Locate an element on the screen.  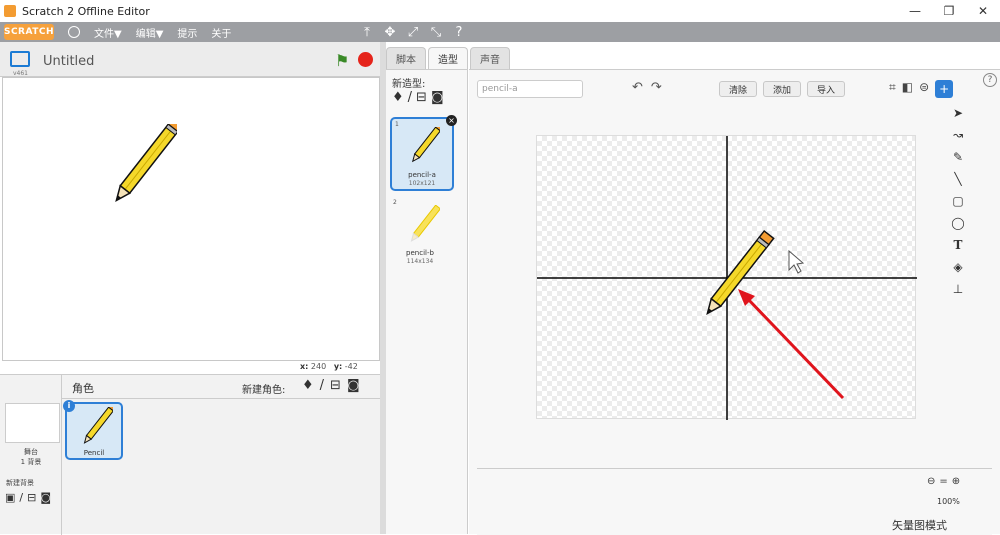
new-backdrop-label: 新建背景 is located at coordinates (20, 483).